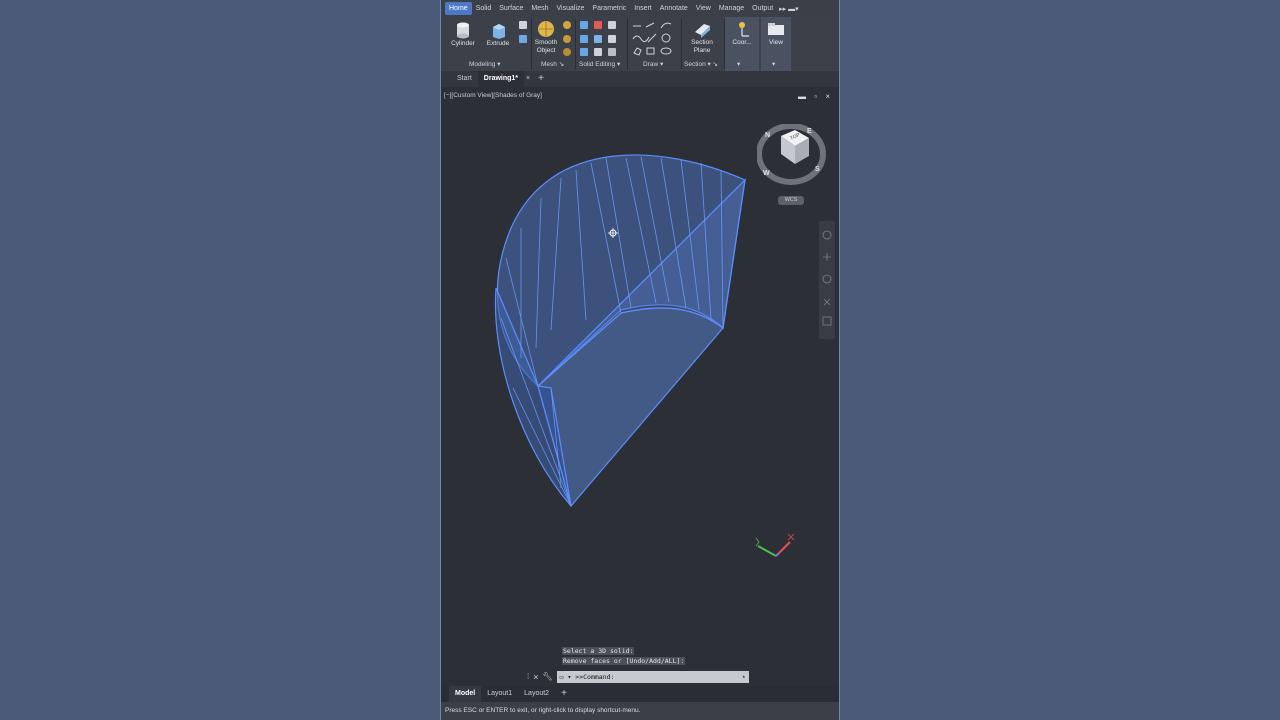 This screenshot has width=1280, height=720. What do you see at coordinates (598, 651) in the screenshot?
I see `command-history-line: Select a 3D solid:` at bounding box center [598, 651].